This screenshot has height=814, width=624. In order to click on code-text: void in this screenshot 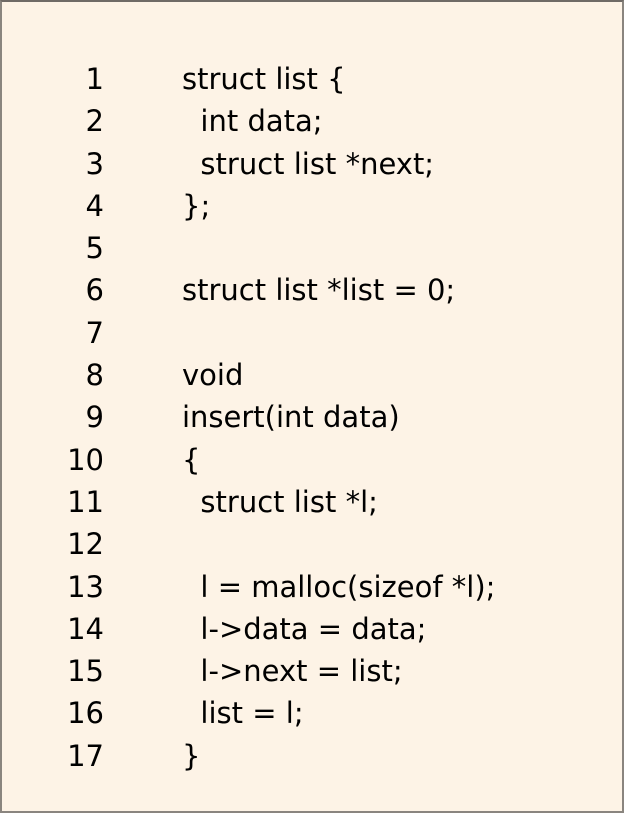, I will do `click(213, 375)`.